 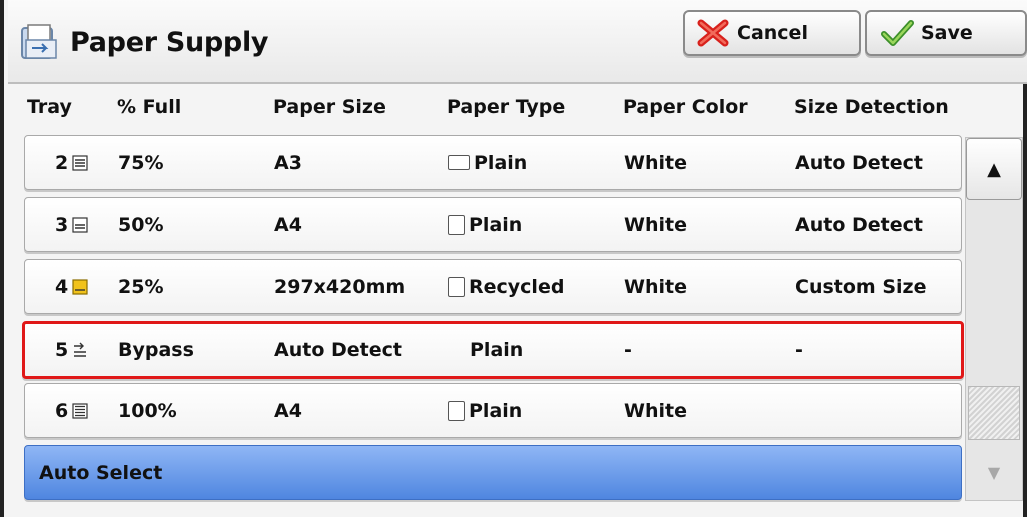 What do you see at coordinates (799, 350) in the screenshot?
I see `size-detection: -` at bounding box center [799, 350].